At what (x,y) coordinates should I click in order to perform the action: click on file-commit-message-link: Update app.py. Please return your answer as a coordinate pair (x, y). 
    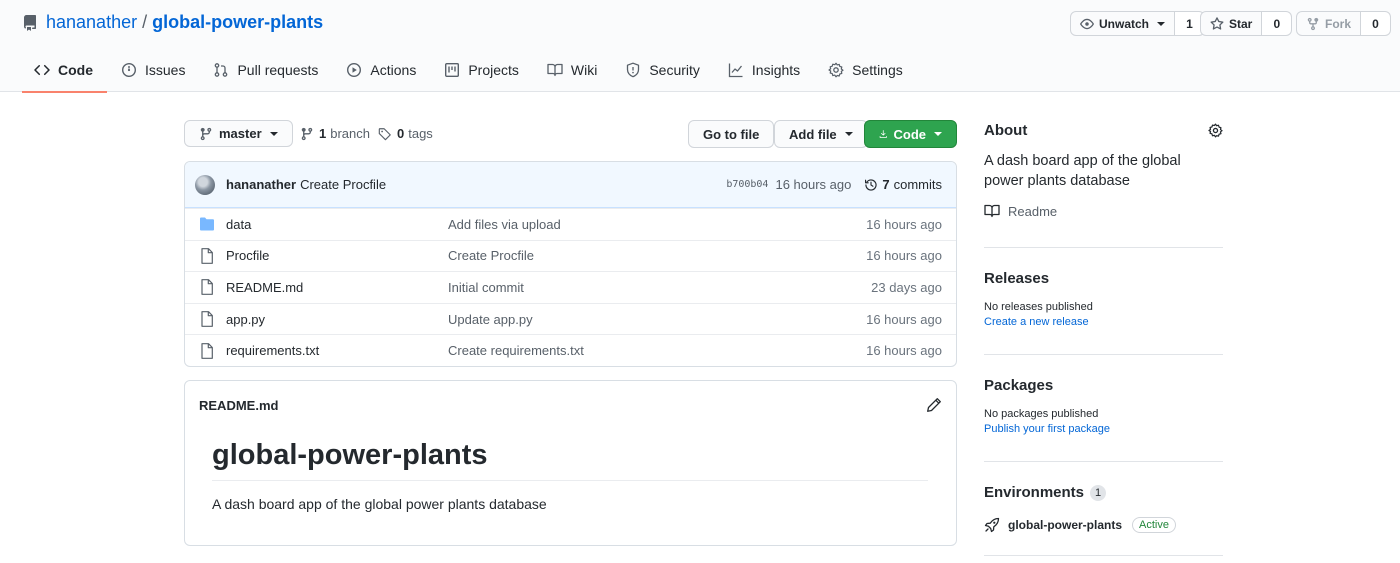
    Looking at the image, I should click on (657, 319).